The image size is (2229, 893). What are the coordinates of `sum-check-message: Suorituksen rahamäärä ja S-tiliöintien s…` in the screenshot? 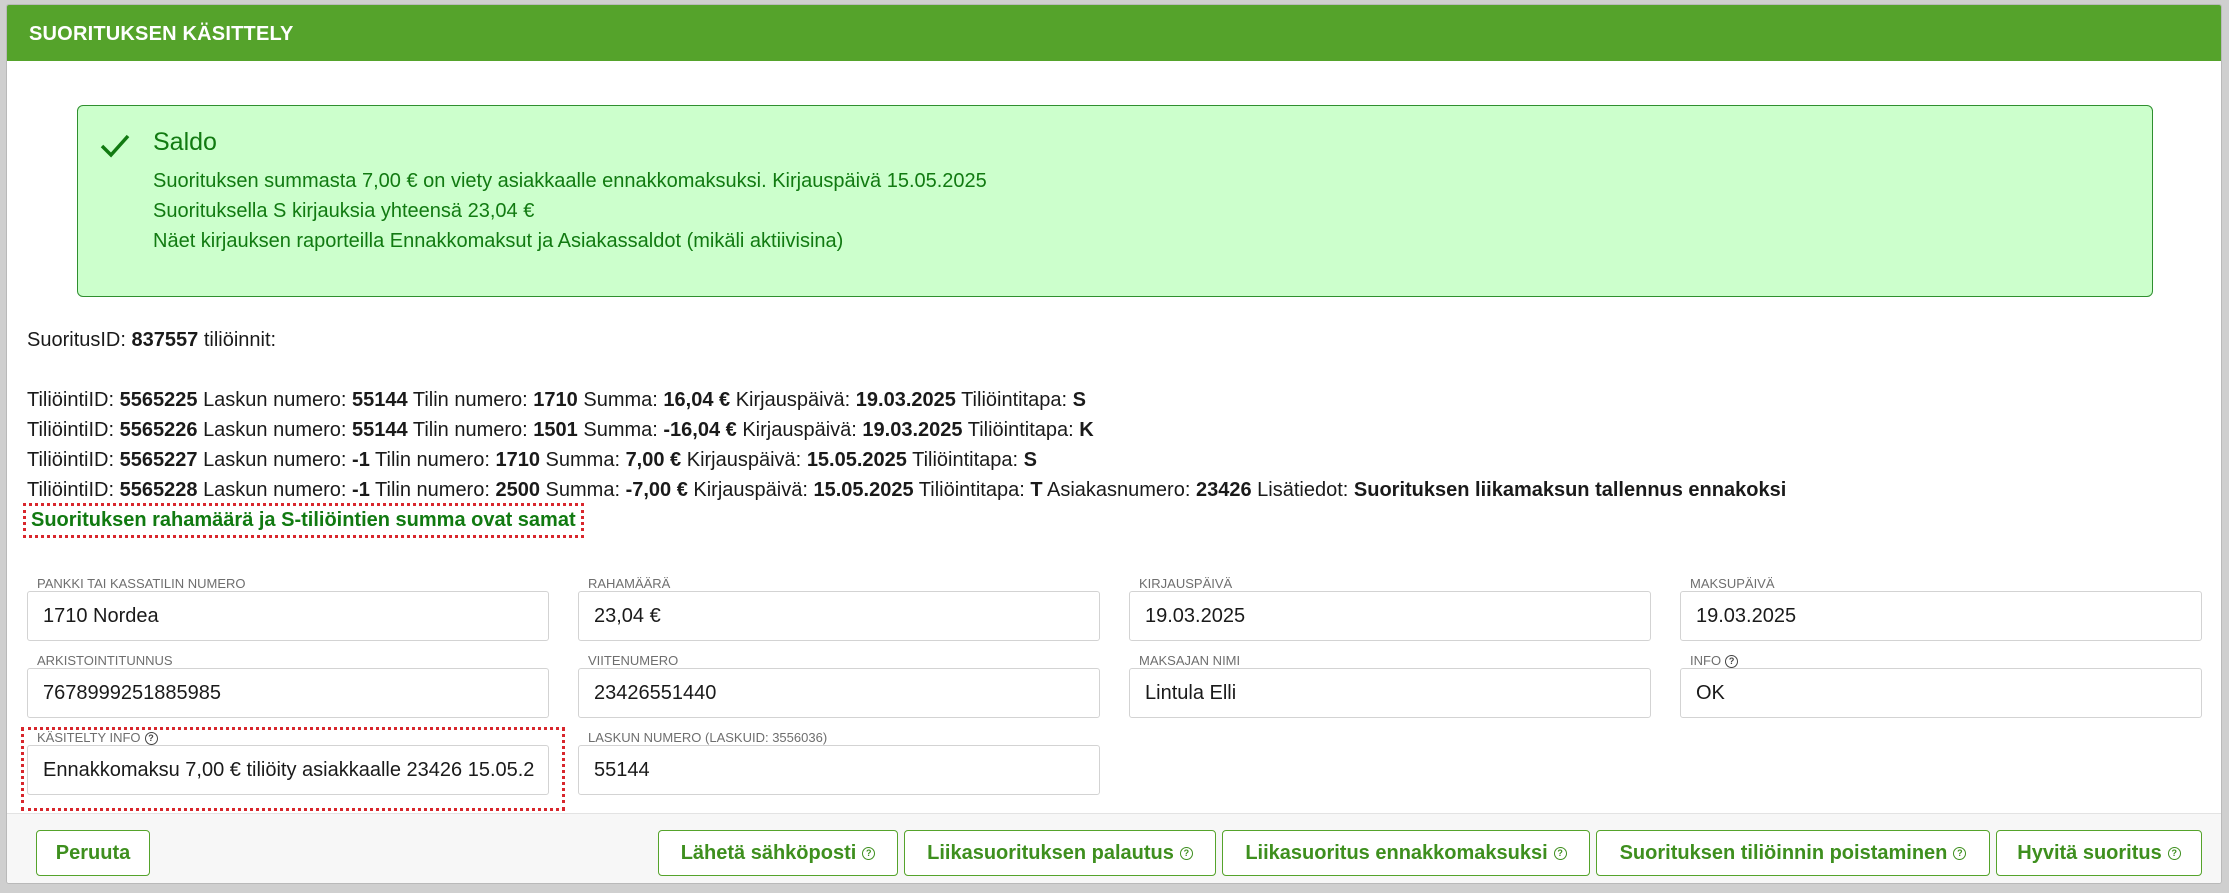 It's located at (303, 520).